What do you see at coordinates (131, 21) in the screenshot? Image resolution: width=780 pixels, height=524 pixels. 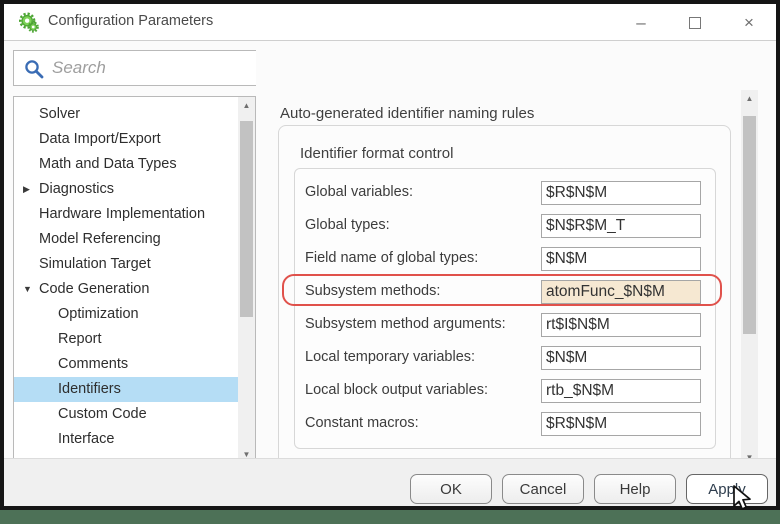 I see `window-title: Configuration Parameters` at bounding box center [131, 21].